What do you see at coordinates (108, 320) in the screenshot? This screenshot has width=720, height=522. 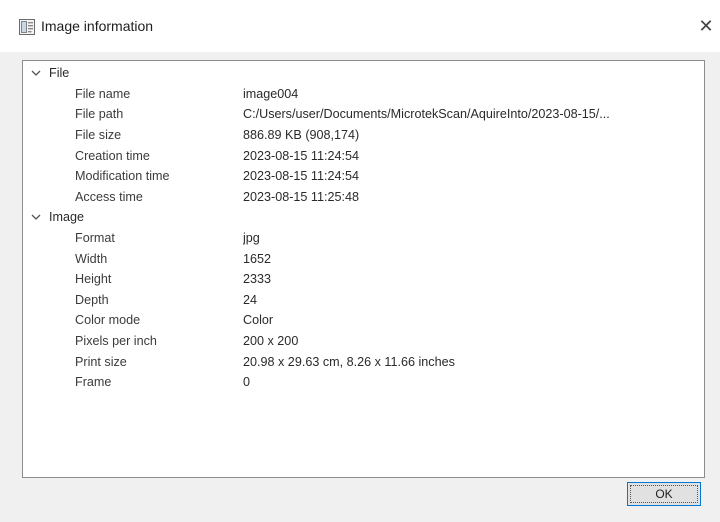 I see `property-name: Color mode` at bounding box center [108, 320].